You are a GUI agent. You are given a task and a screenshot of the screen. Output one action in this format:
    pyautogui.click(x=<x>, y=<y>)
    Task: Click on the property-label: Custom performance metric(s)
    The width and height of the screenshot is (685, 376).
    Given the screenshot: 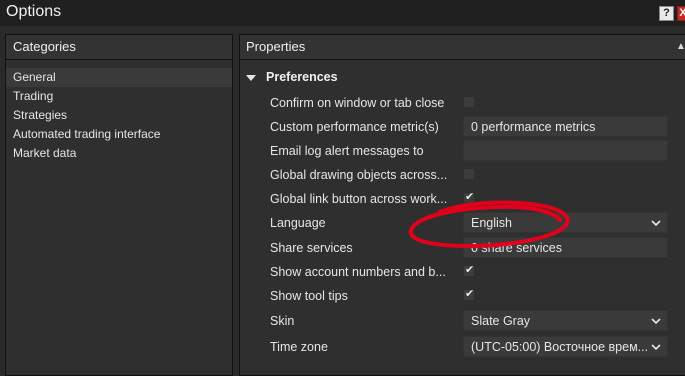 What is the action you would take?
    pyautogui.click(x=354, y=127)
    